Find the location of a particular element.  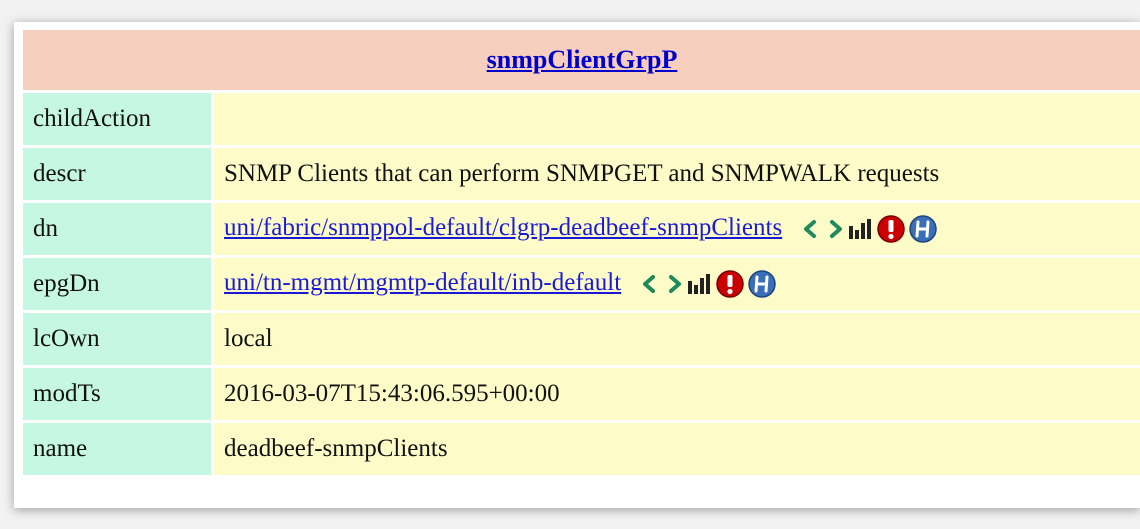

property-key: childAction is located at coordinates (117, 119).